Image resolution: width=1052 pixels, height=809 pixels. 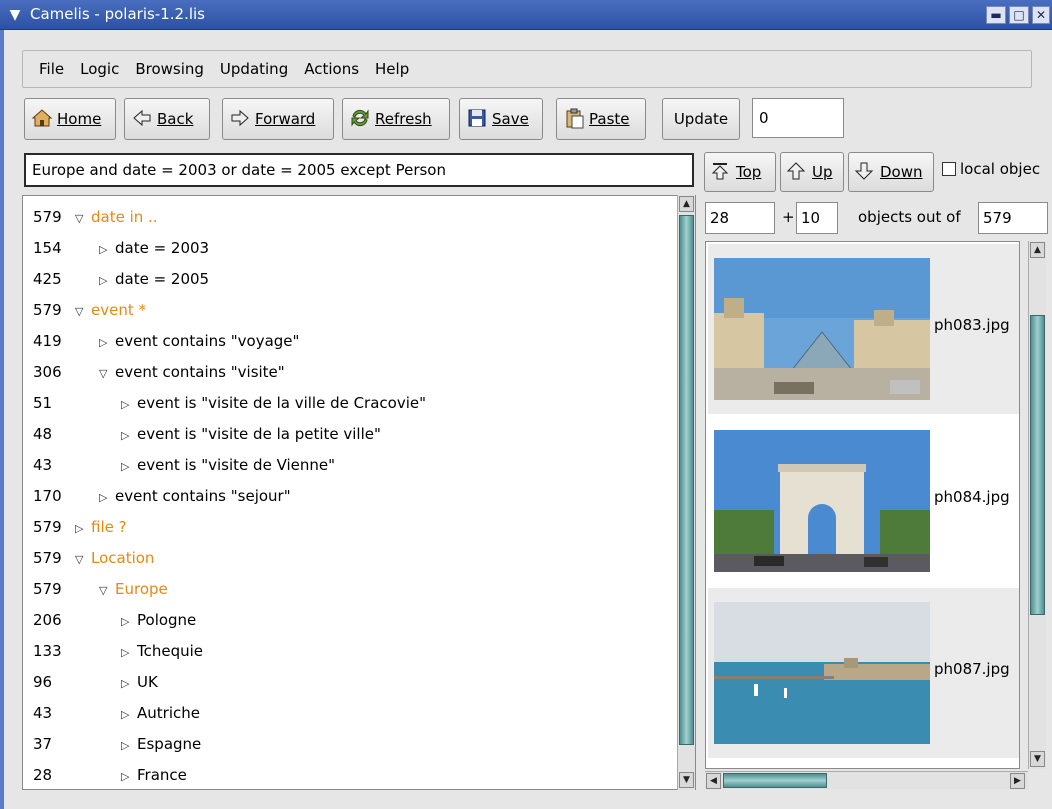 I want to click on tree-row: 579 ▽ Location, so click(x=350, y=558).